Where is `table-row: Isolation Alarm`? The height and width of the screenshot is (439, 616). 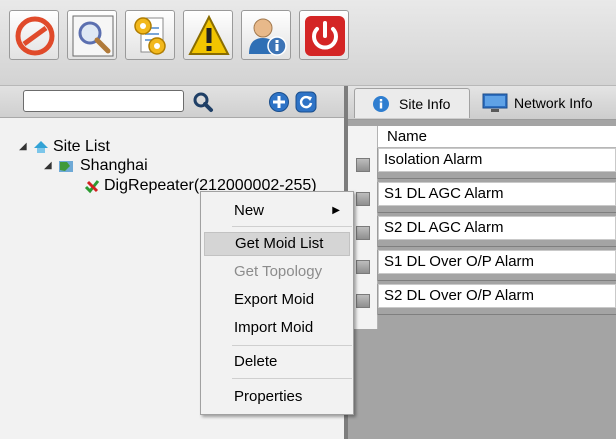 table-row: Isolation Alarm is located at coordinates (482, 163).